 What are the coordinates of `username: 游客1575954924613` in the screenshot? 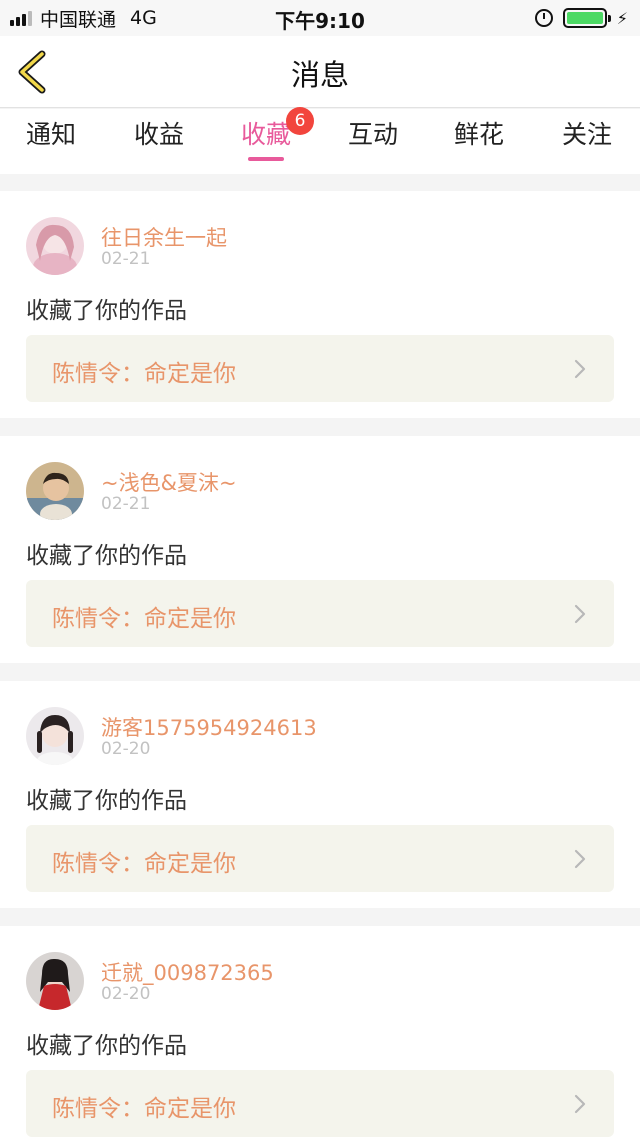 It's located at (209, 727).